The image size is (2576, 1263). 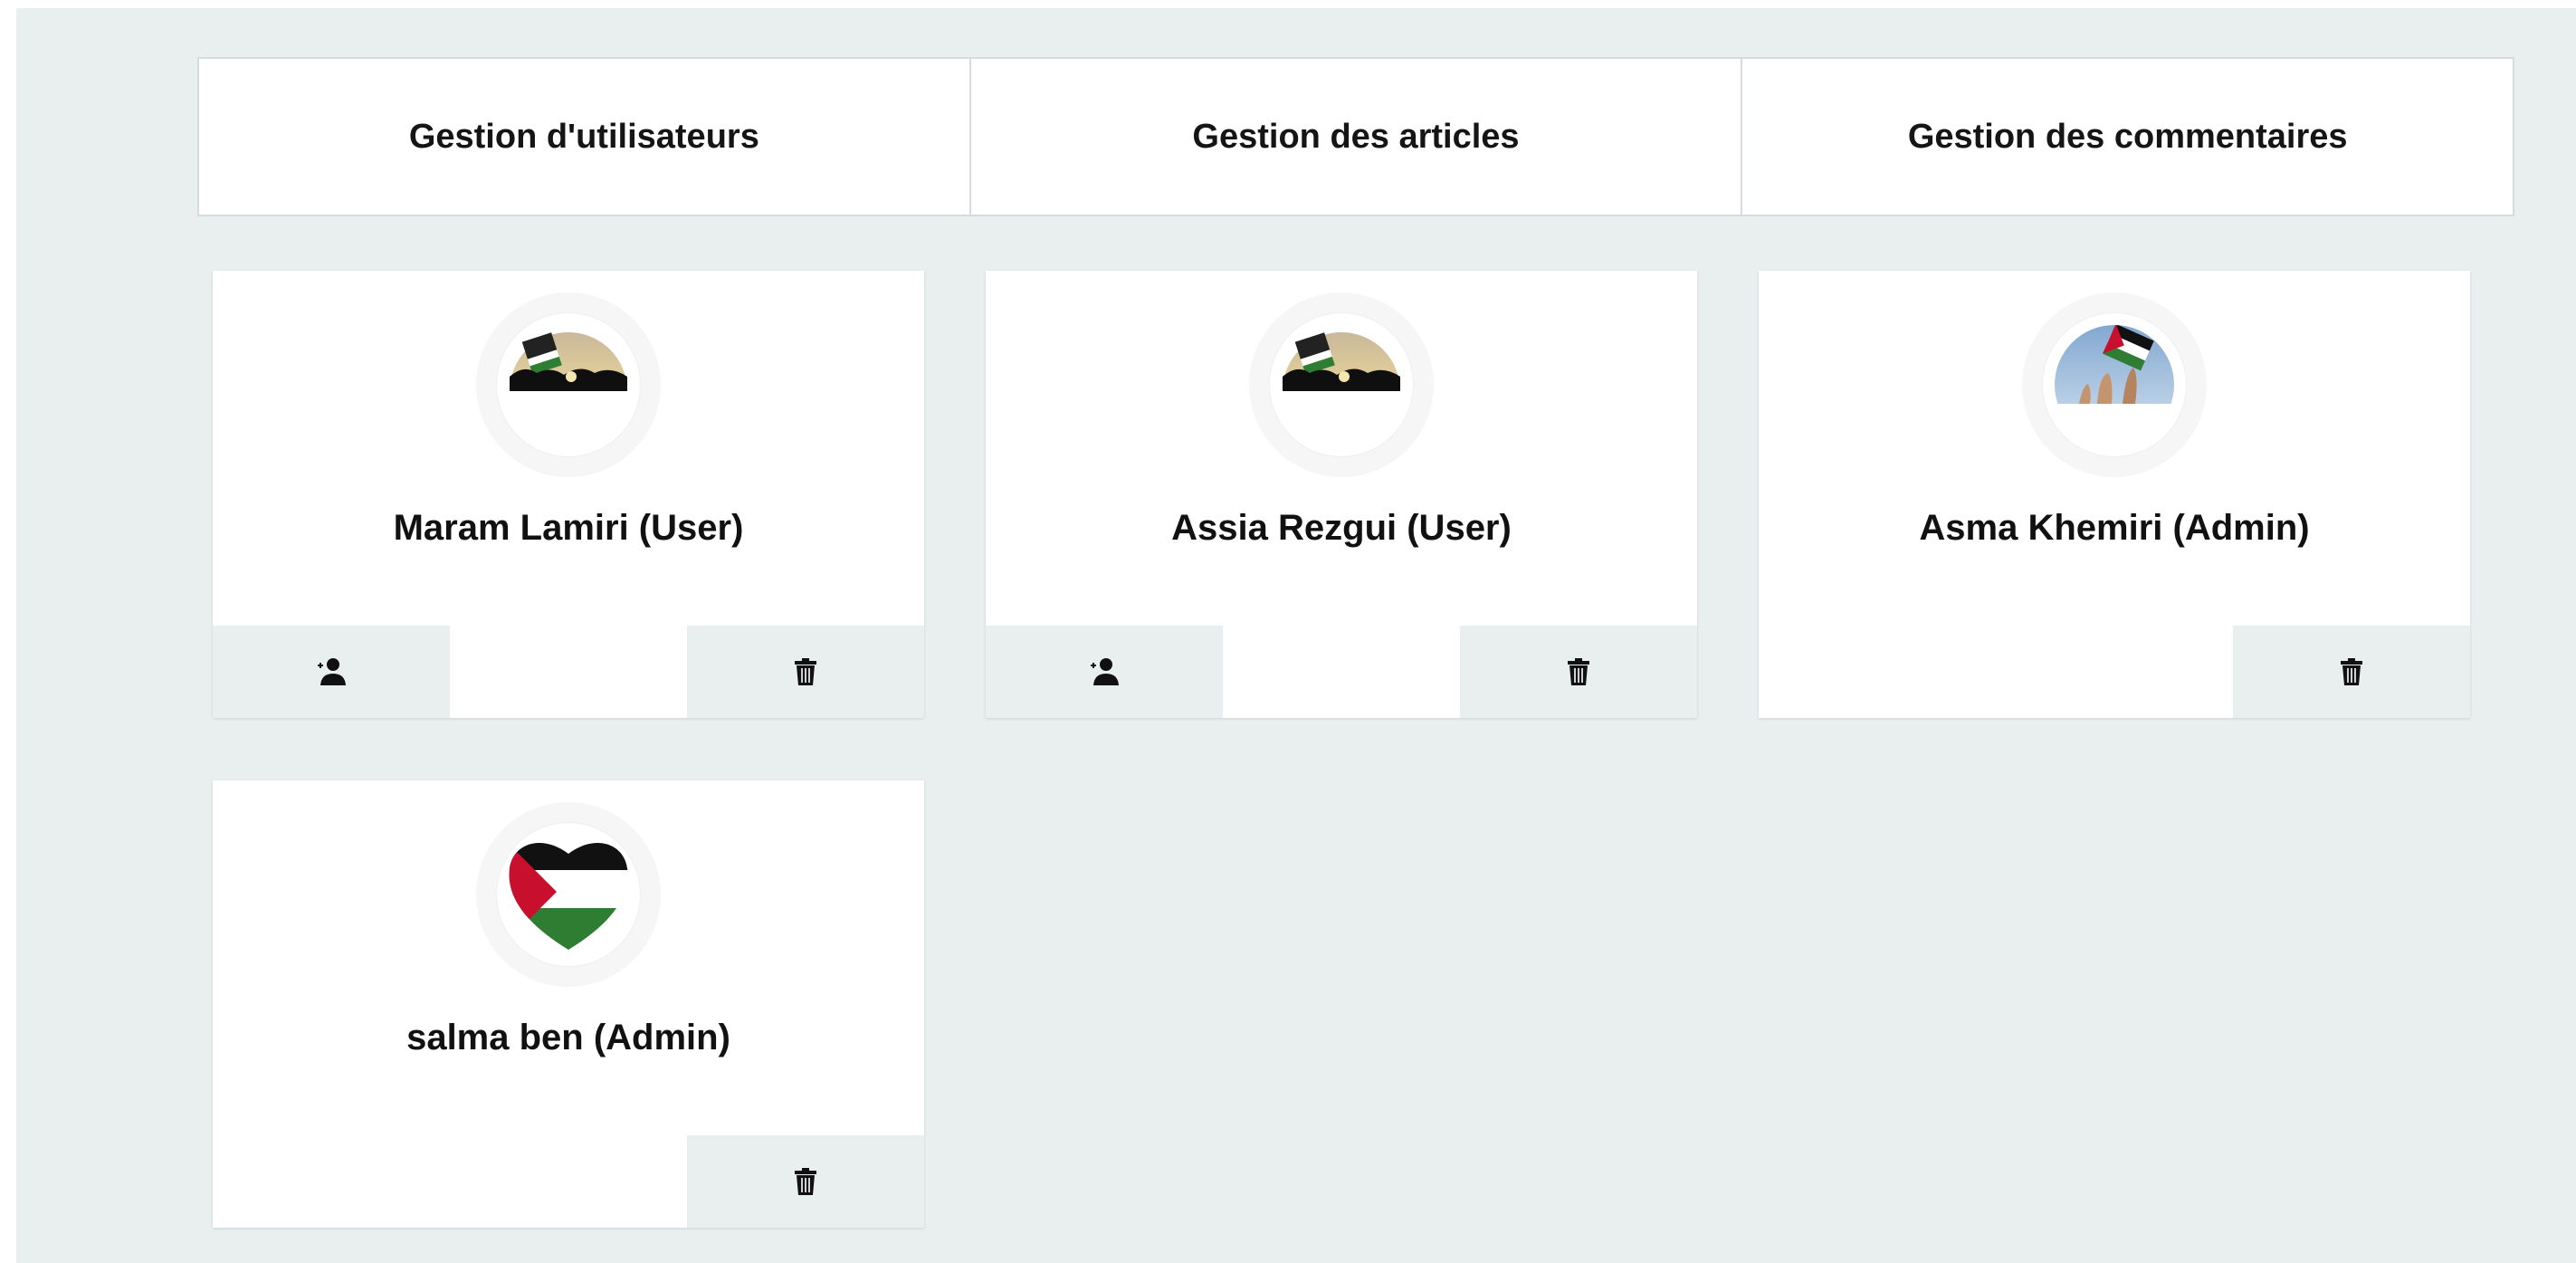 What do you see at coordinates (2114, 528) in the screenshot?
I see `user-name: Asma Khemiri (Admin)` at bounding box center [2114, 528].